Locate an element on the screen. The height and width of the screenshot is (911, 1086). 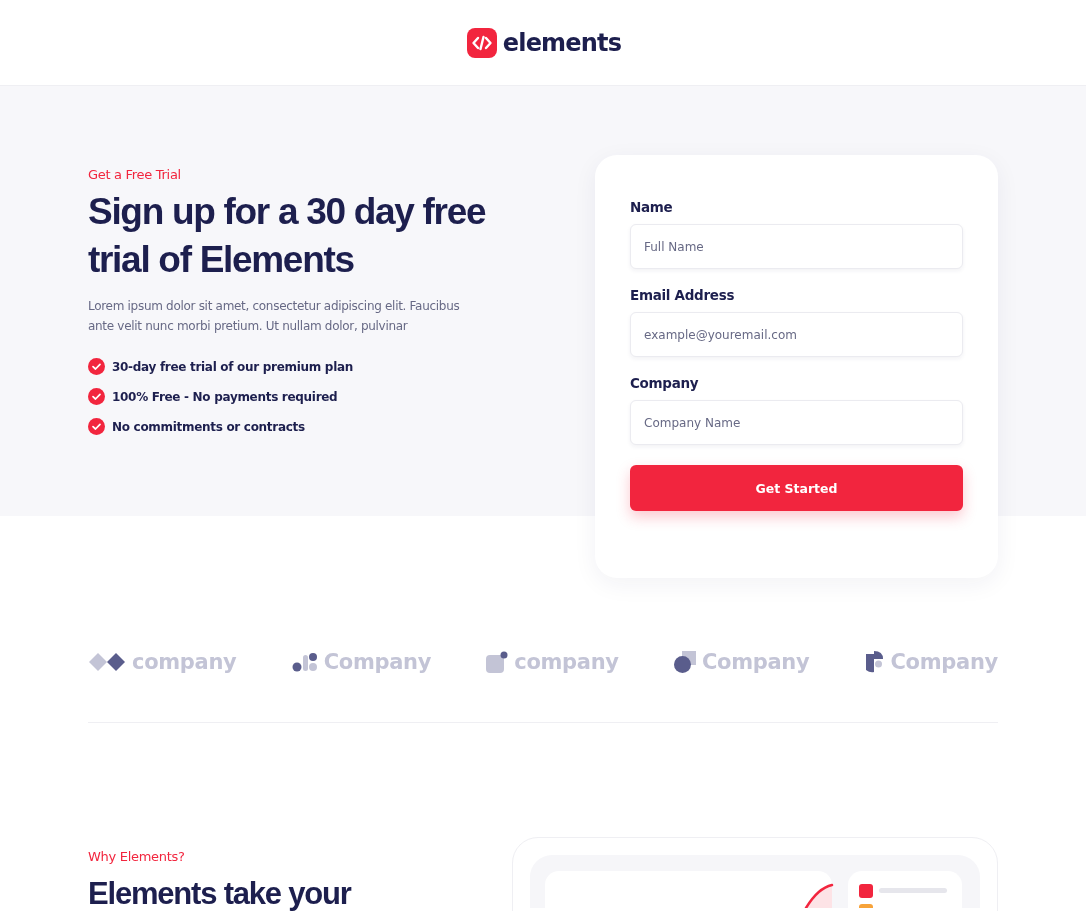
code-logo-icon is located at coordinates (481, 42).